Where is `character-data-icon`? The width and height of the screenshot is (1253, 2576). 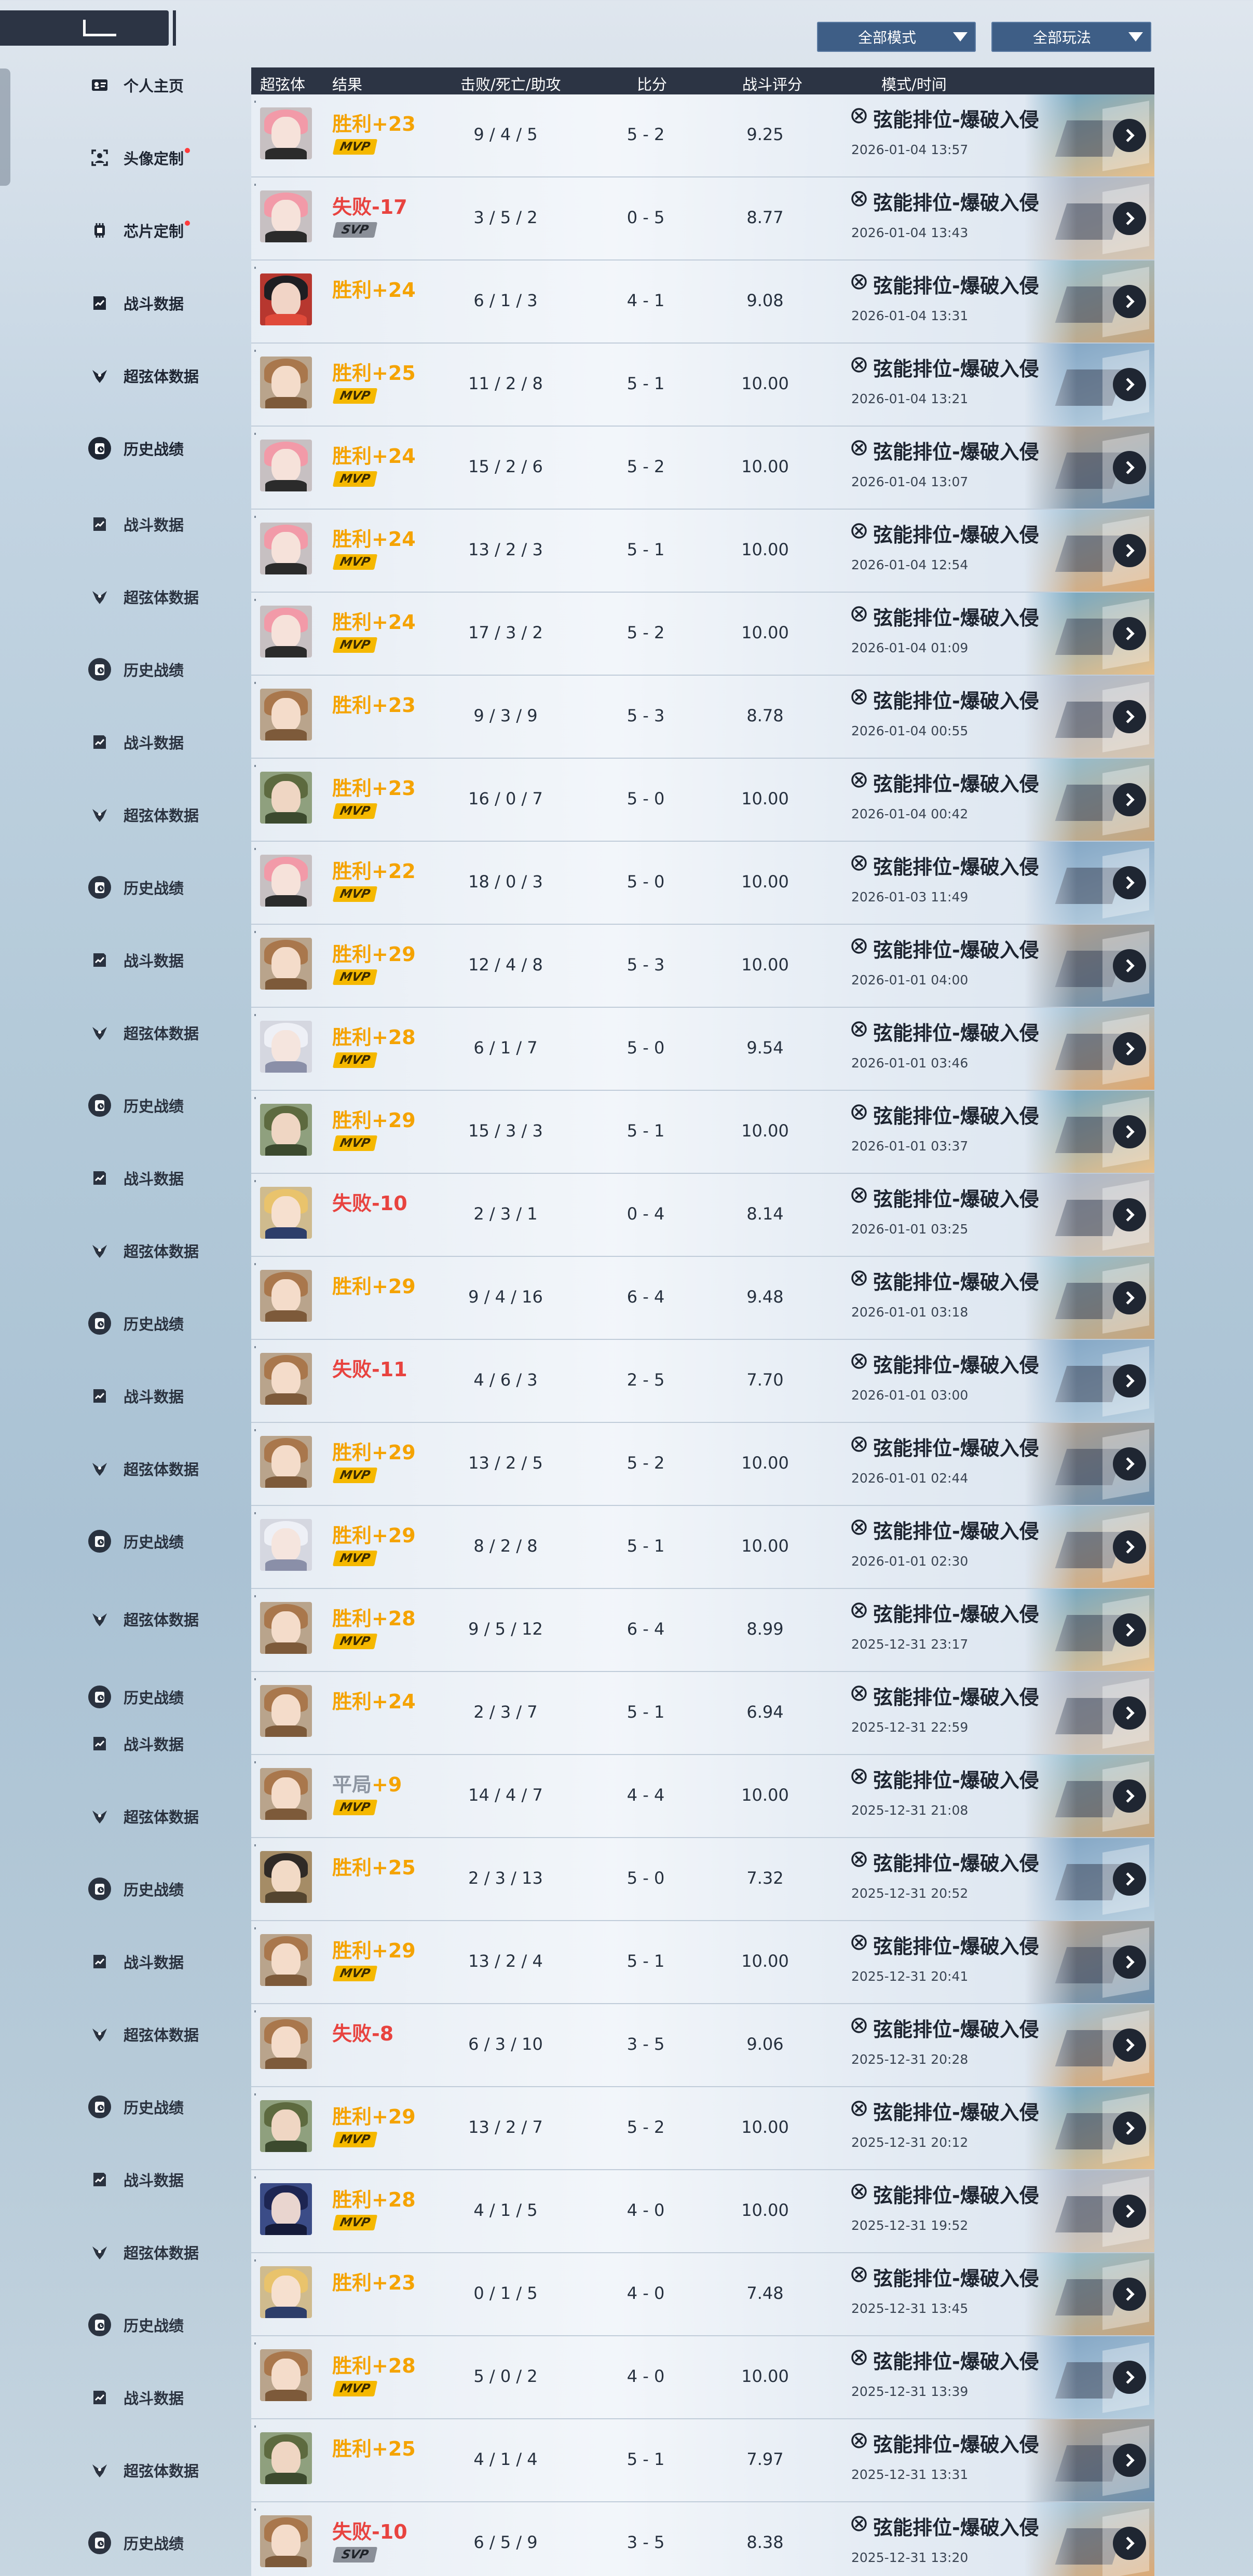
character-data-icon is located at coordinates (99, 814).